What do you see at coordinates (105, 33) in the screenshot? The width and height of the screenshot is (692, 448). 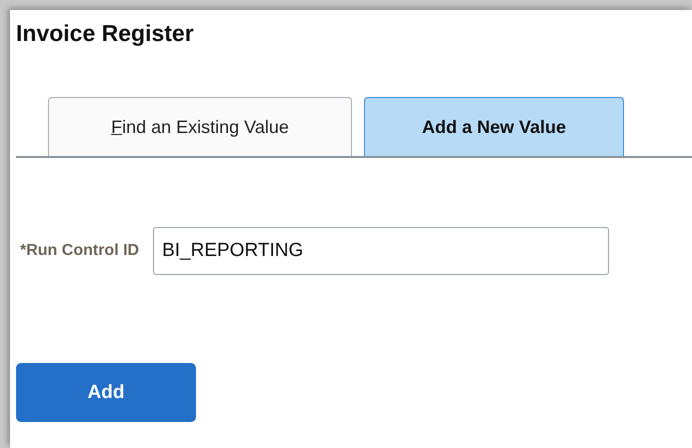 I see `page-title: Invoice Register` at bounding box center [105, 33].